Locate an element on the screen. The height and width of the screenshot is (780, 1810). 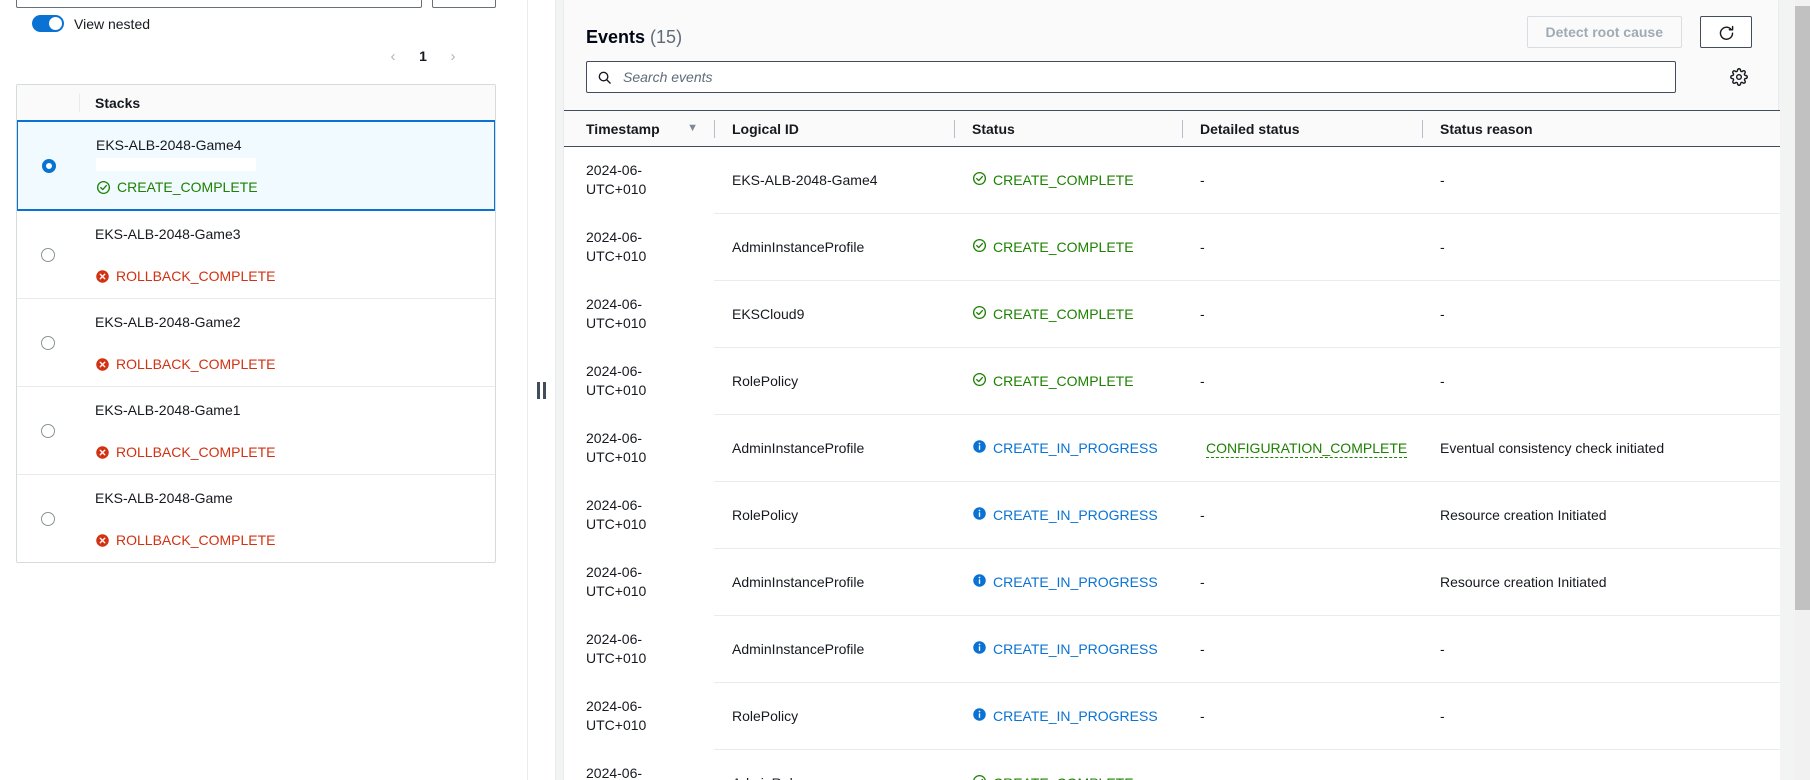
status-info-icon is located at coordinates (979, 513).